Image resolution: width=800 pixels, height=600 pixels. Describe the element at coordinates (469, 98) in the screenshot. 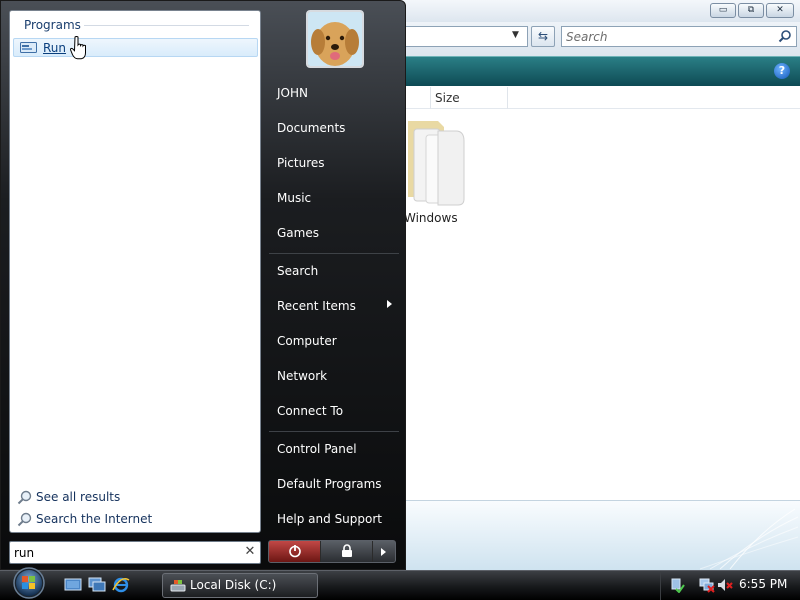

I see `column-header-size: Size` at that location.